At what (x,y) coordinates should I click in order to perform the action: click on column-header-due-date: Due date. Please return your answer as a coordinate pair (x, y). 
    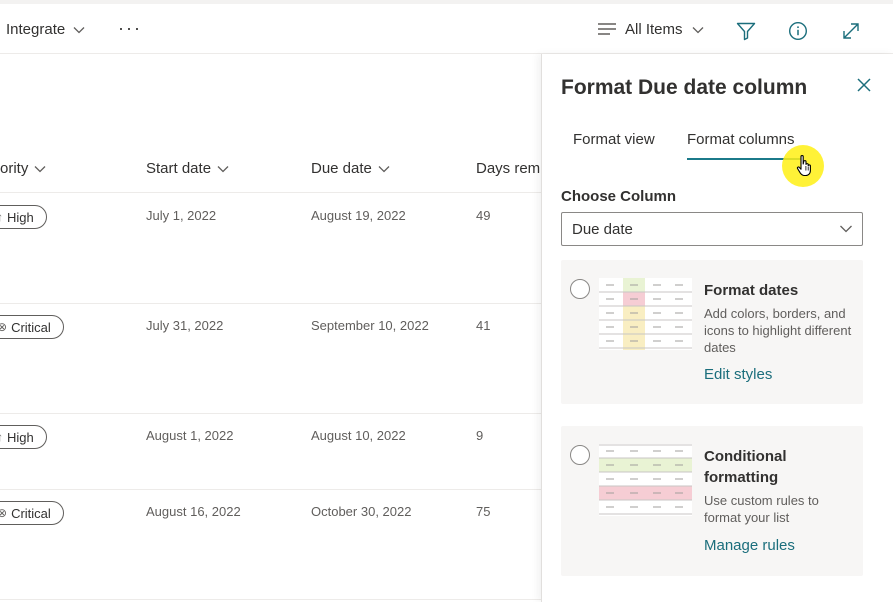
    Looking at the image, I should click on (350, 168).